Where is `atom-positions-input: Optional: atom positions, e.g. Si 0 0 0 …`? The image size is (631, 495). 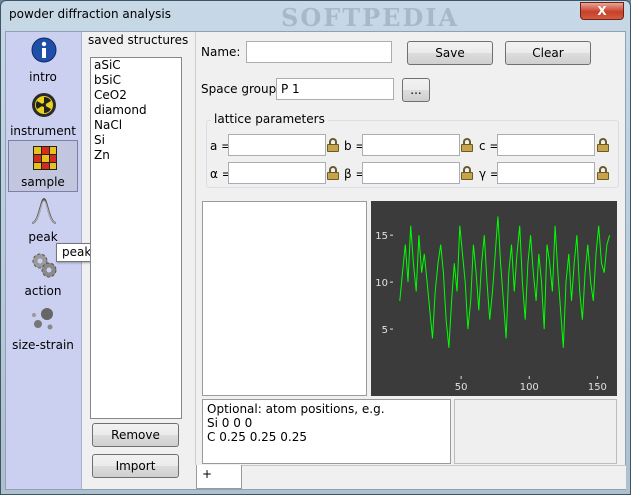 atom-positions-input: Optional: atom positions, e.g. Si 0 0 0 … is located at coordinates (326, 431).